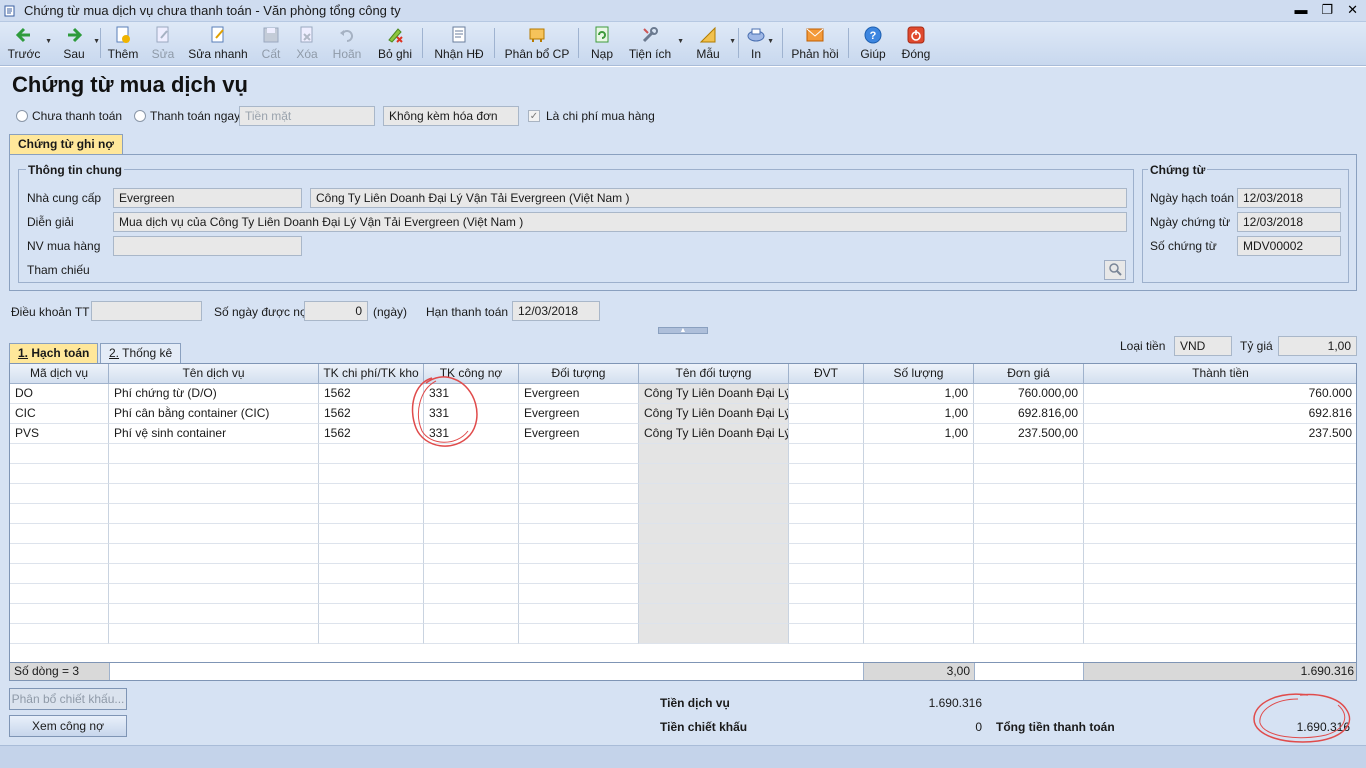 The image size is (1366, 768). I want to click on cell-amount: 760.000, so click(1220, 394).